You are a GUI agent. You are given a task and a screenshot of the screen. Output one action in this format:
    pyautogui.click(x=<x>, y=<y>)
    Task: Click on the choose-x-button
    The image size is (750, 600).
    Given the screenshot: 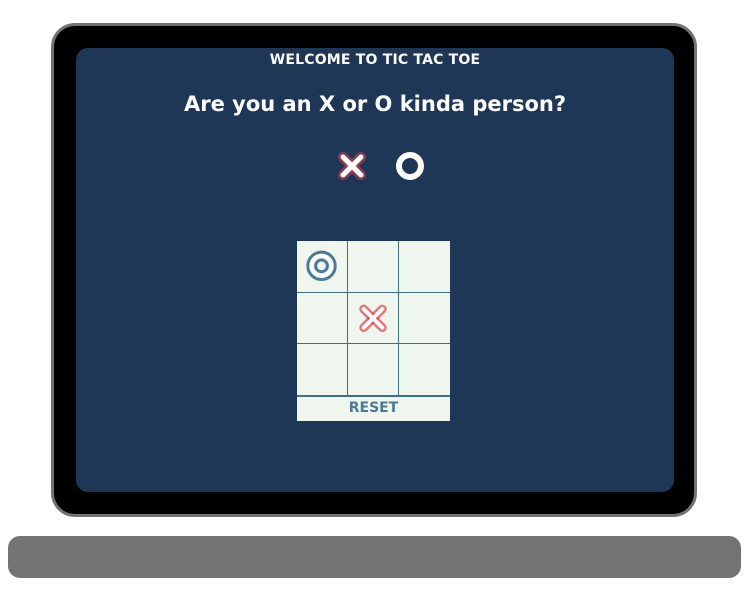 What is the action you would take?
    pyautogui.click(x=352, y=166)
    